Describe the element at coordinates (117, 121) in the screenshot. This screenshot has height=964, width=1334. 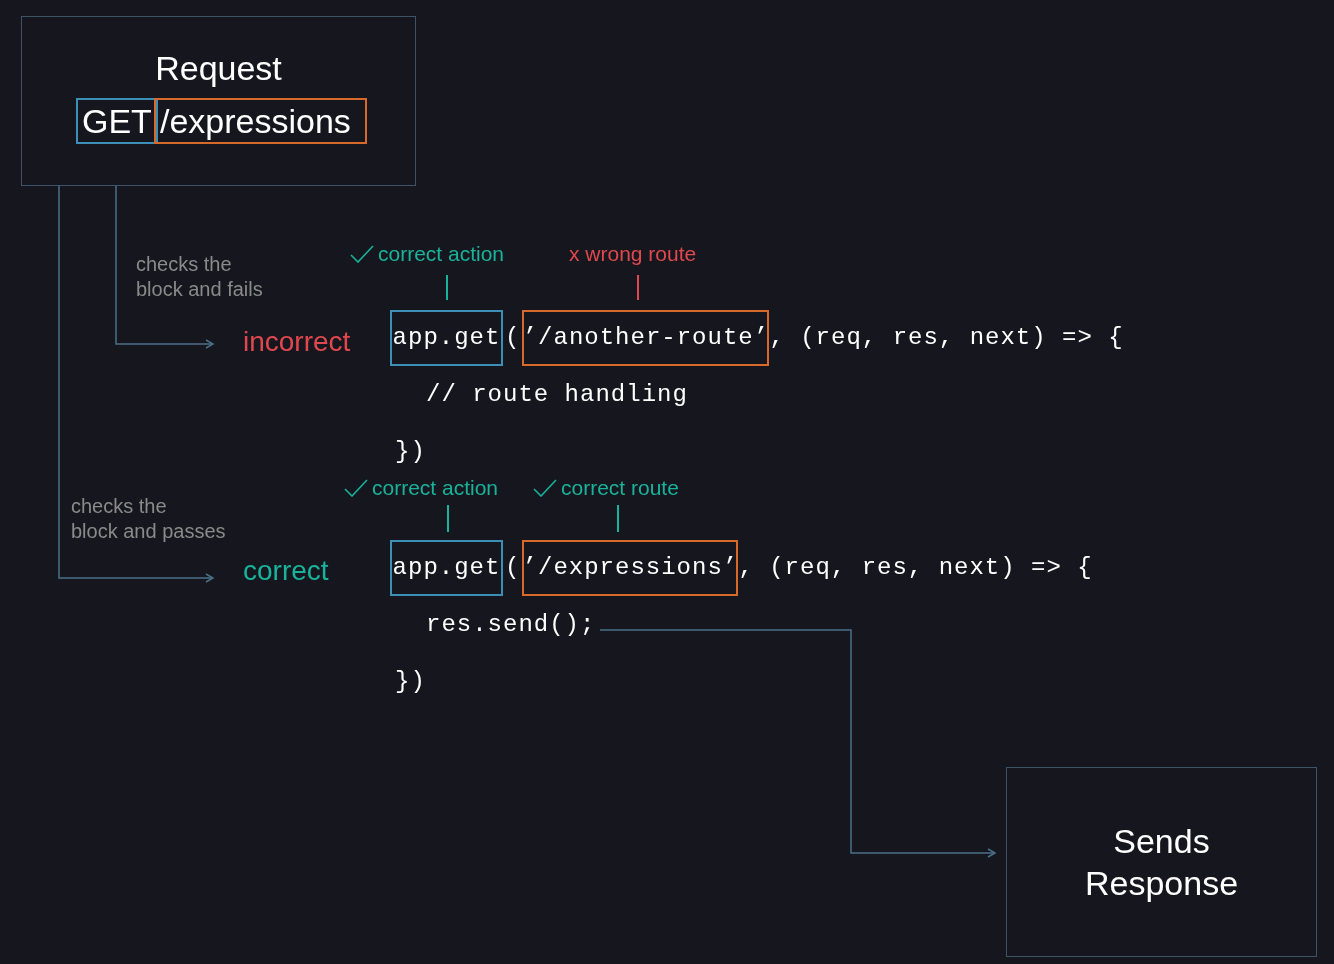
I see `method-label: GET` at that location.